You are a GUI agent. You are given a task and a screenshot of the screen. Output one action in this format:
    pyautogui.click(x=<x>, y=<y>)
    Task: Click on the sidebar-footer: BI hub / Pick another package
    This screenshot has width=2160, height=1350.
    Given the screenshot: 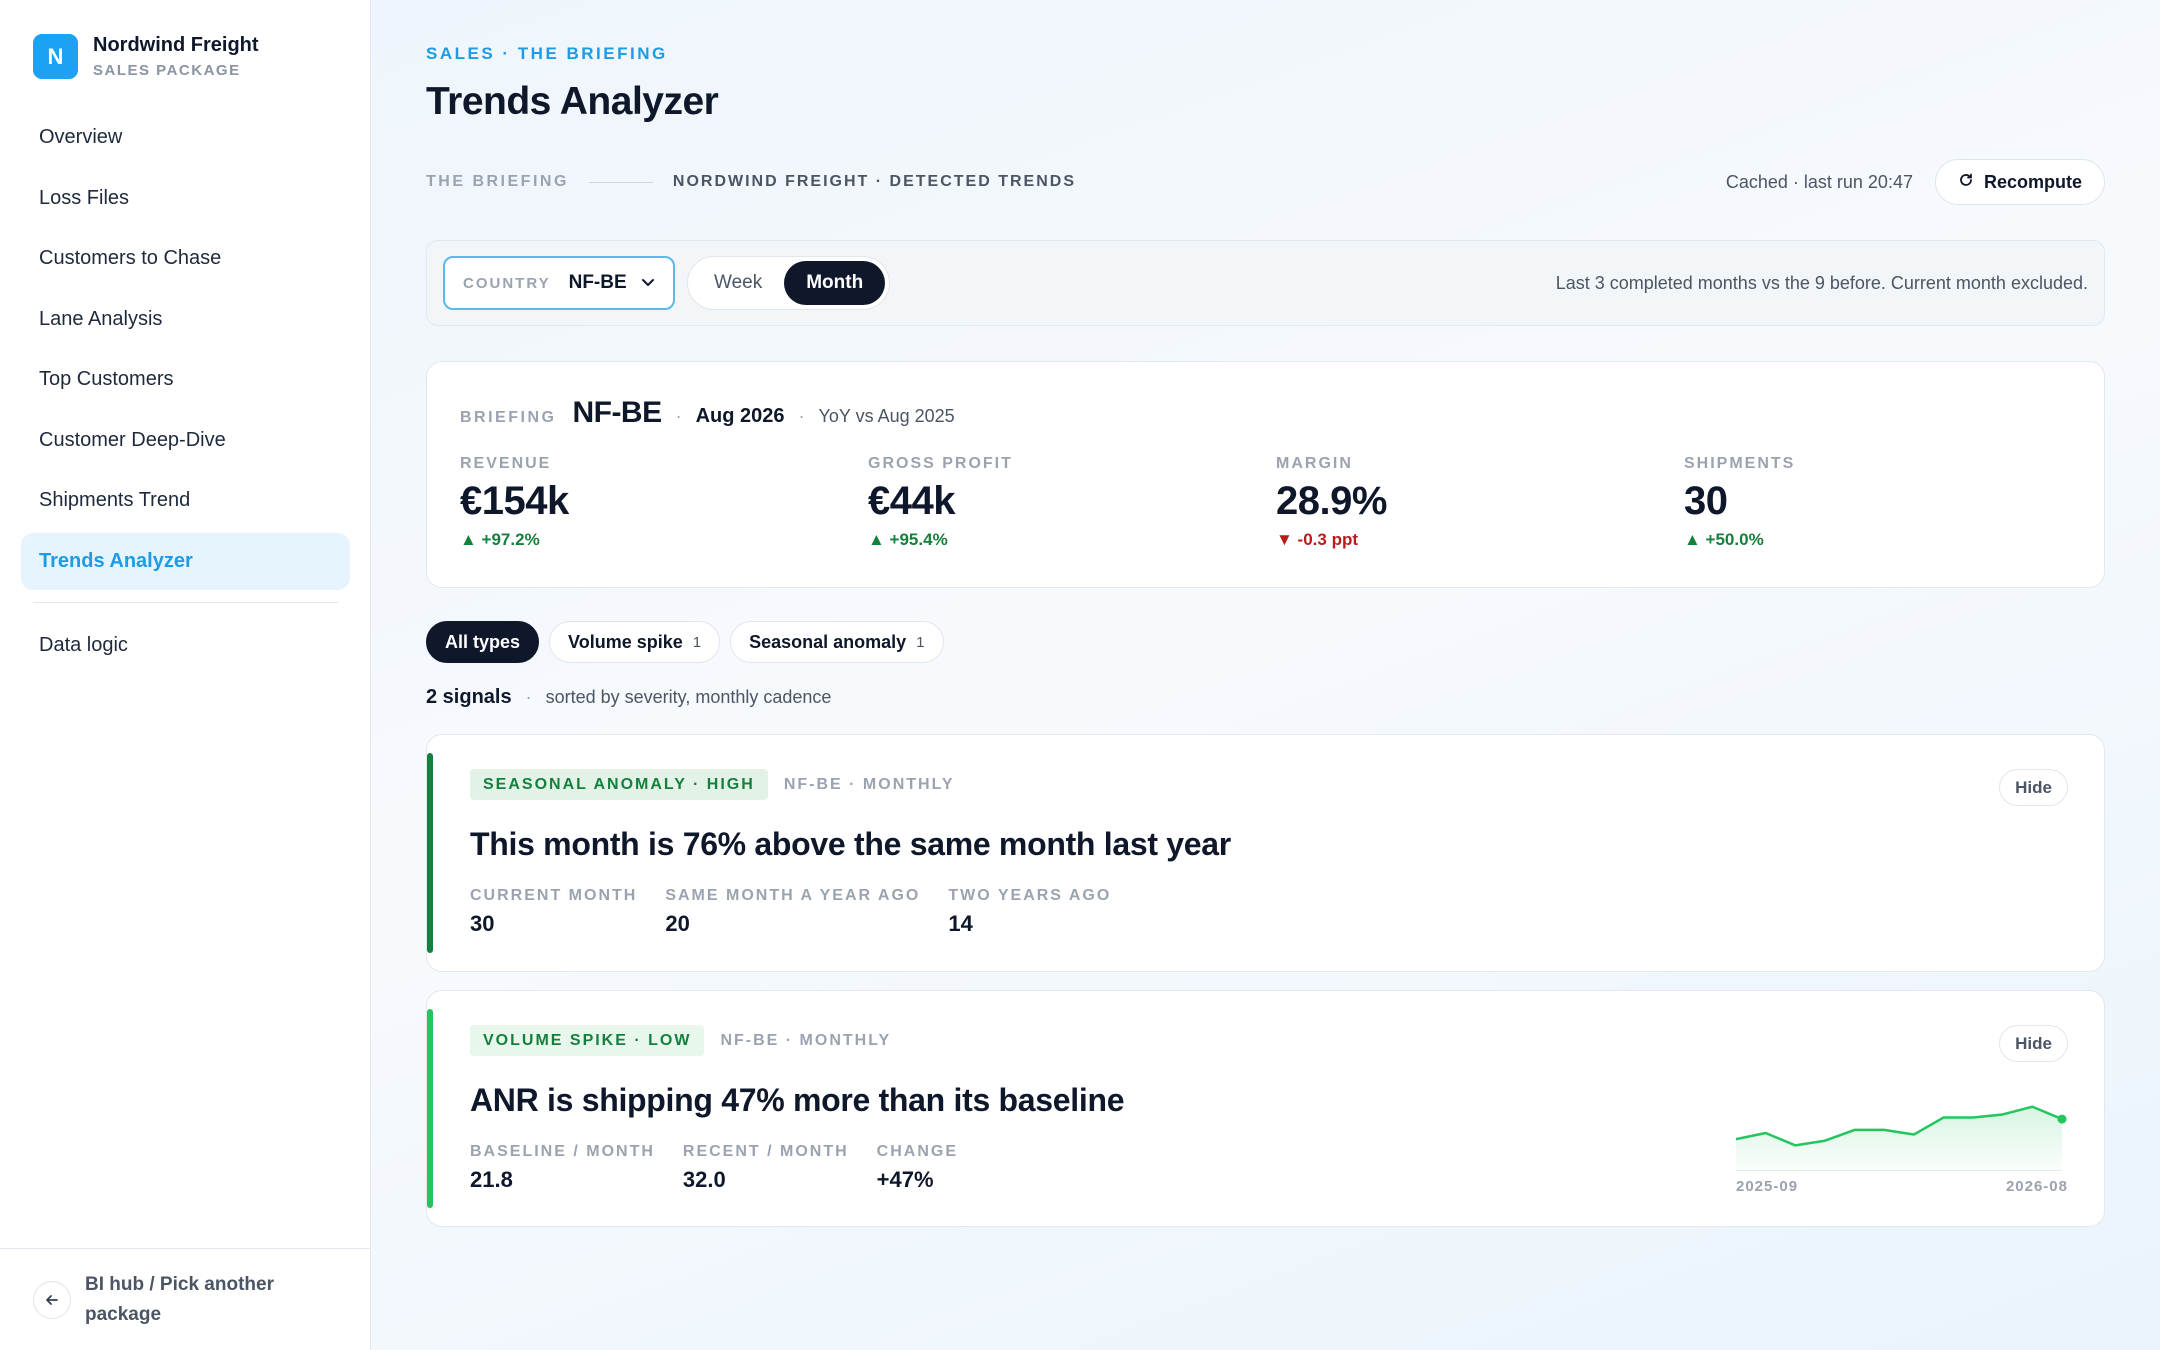 What is the action you would take?
    pyautogui.click(x=185, y=1299)
    